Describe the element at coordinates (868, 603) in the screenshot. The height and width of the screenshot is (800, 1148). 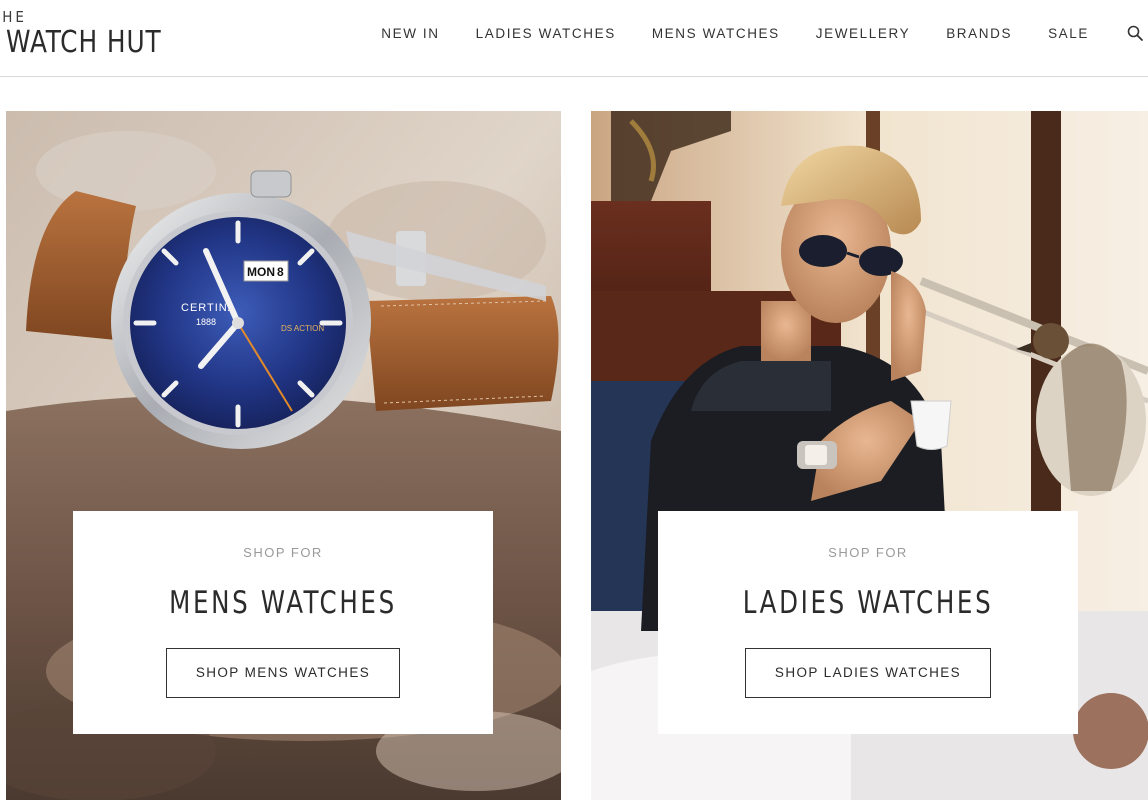
I see `ladies-title: LADIES WATCHES` at that location.